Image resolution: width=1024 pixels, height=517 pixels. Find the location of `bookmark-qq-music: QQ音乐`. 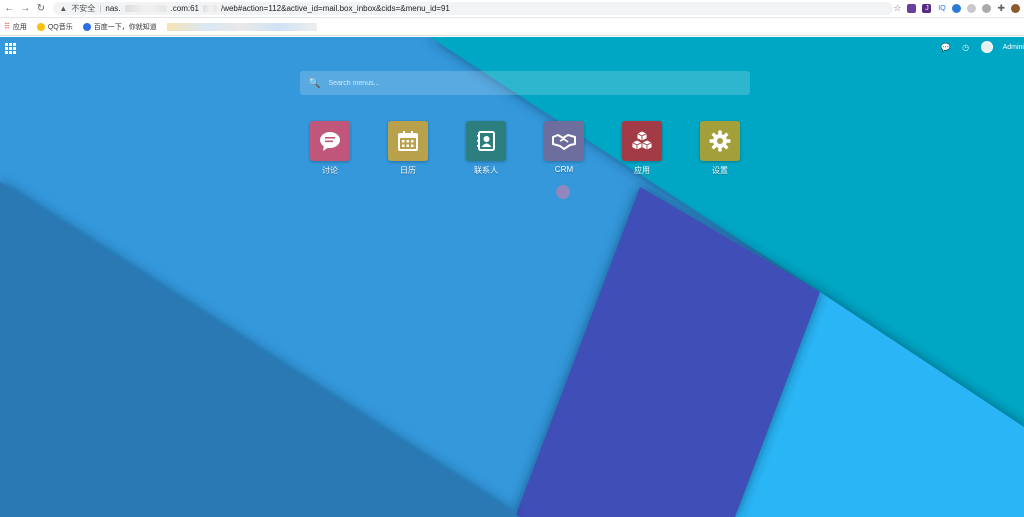

bookmark-qq-music: QQ音乐 is located at coordinates (54, 27).